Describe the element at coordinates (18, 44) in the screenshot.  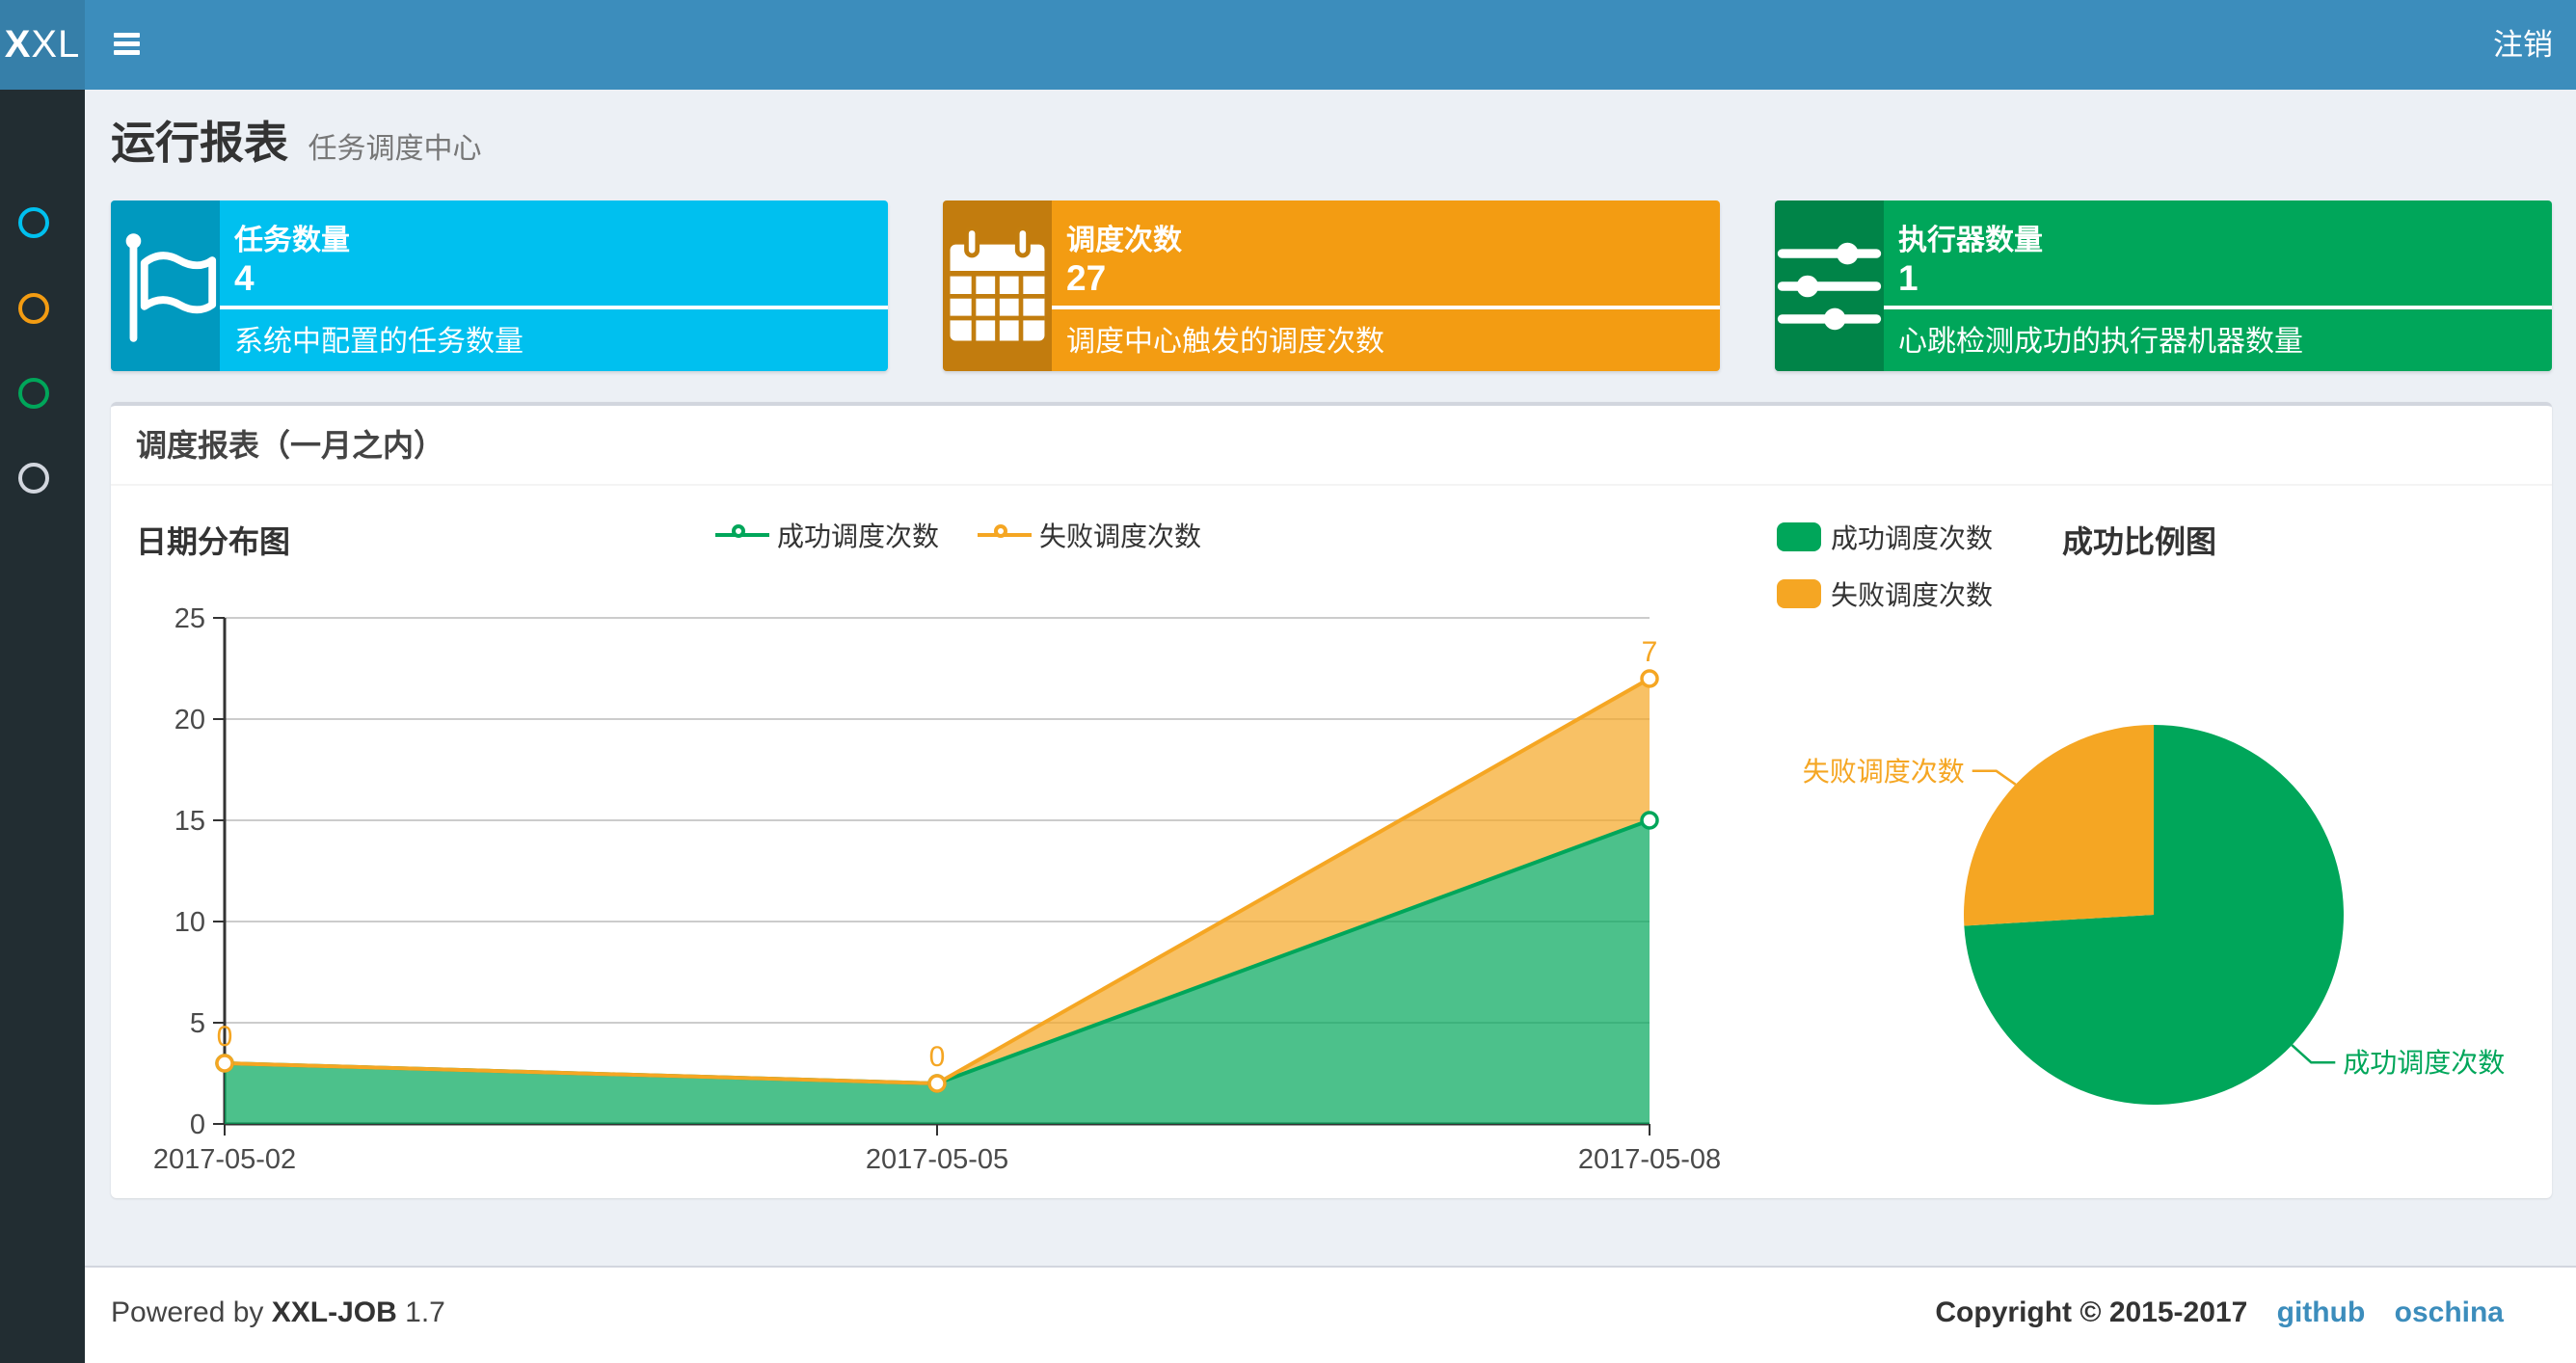
I see `logo-bold: X` at that location.